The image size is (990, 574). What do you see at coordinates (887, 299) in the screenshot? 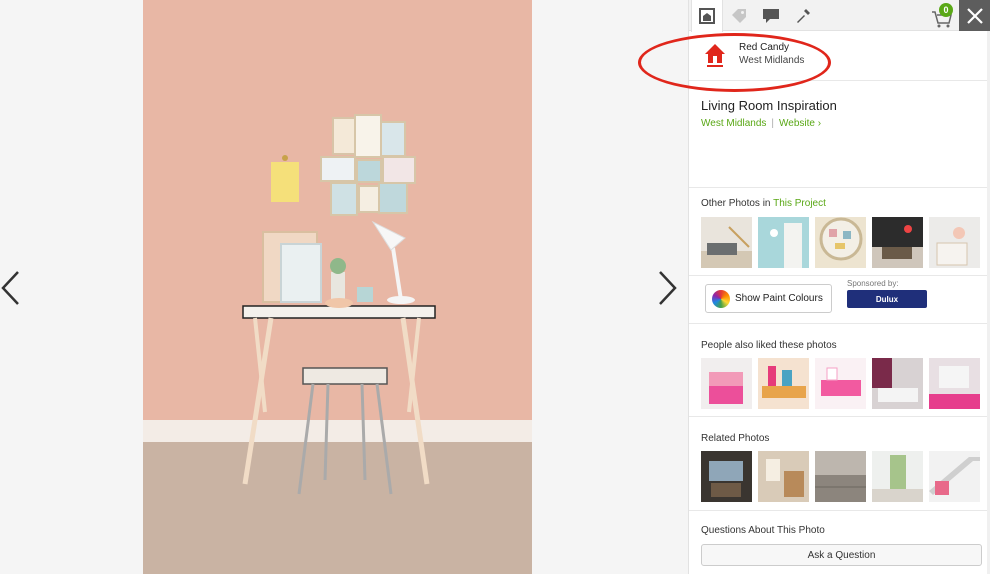
I see `dulux-logo: Dulux` at bounding box center [887, 299].